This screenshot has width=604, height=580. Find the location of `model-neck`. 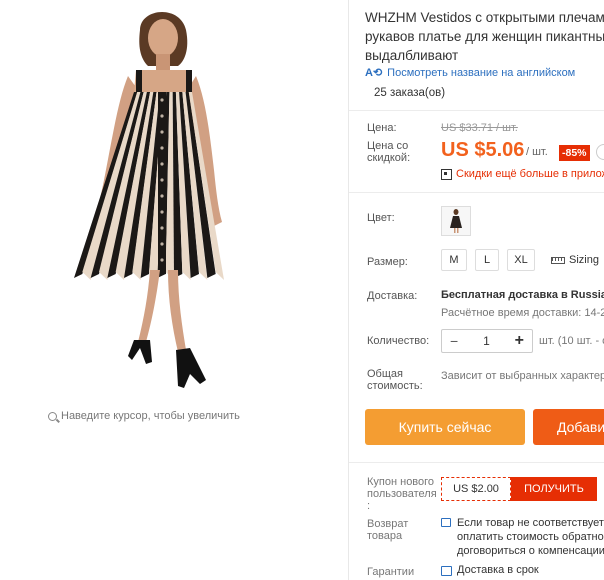

model-neck is located at coordinates (163, 62).